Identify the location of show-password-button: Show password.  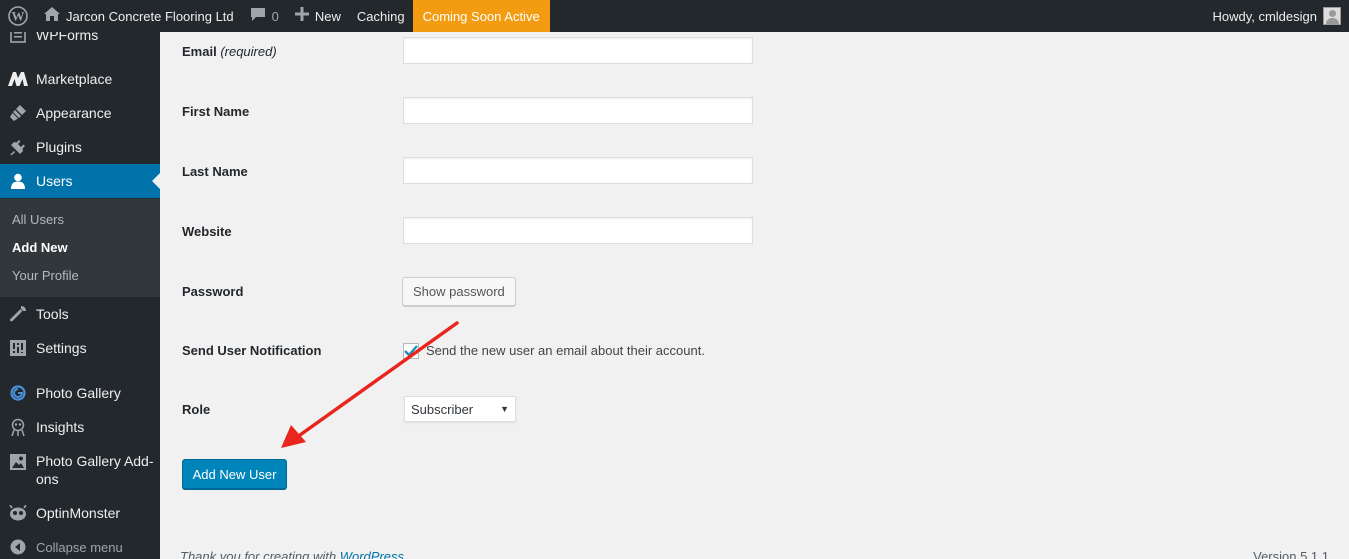
(459, 291).